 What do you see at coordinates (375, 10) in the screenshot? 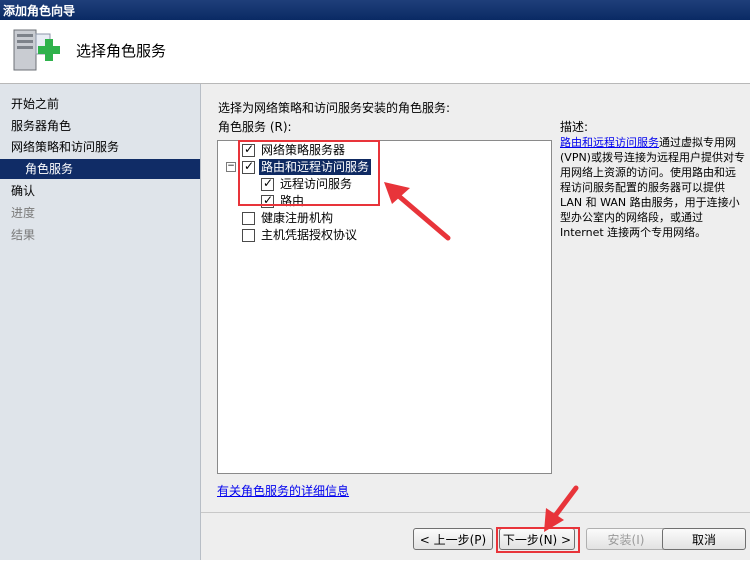
I see `window-titlebar: 添加角色向导` at bounding box center [375, 10].